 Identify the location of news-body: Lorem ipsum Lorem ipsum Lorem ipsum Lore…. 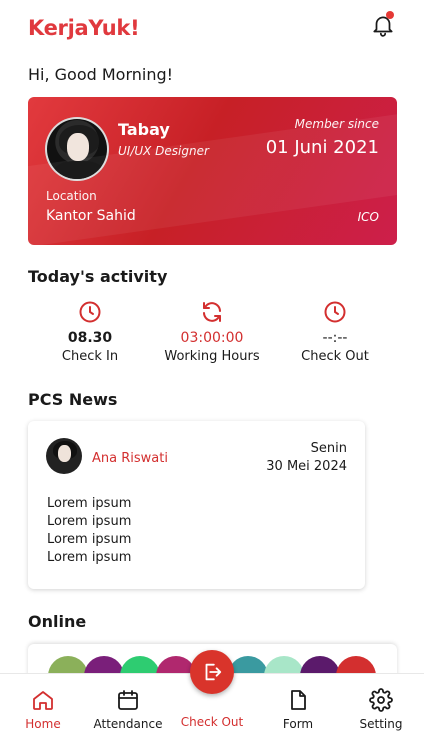
(89, 531).